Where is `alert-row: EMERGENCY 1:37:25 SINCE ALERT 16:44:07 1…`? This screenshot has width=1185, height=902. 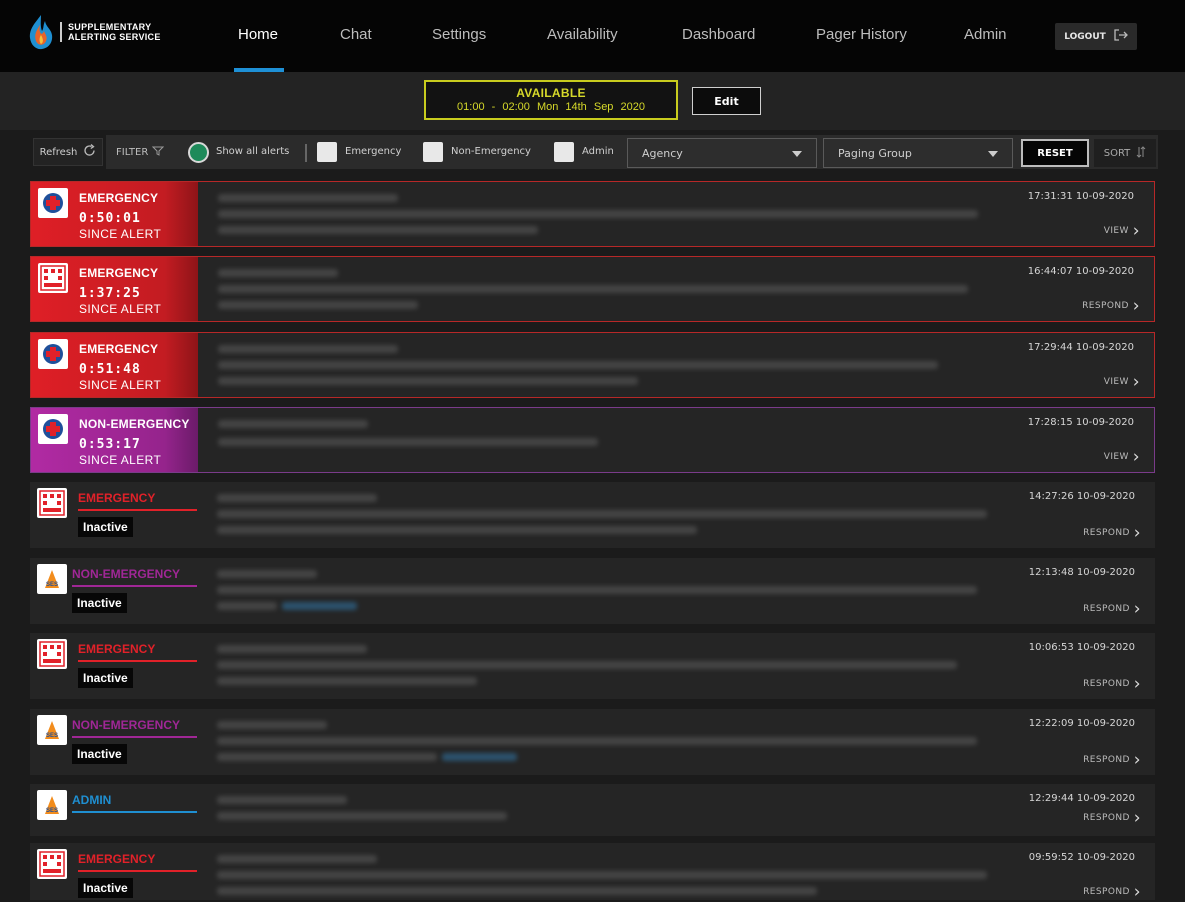 alert-row: EMERGENCY 1:37:25 SINCE ALERT 16:44:07 1… is located at coordinates (592, 289).